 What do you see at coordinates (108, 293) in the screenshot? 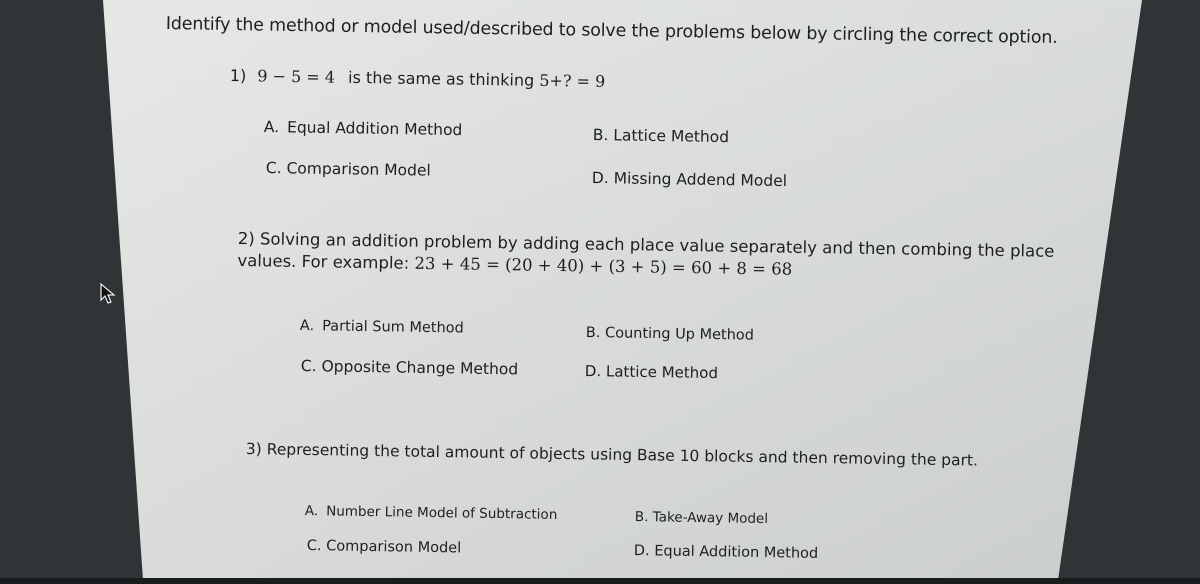
I see `mouse-pointer-icon` at bounding box center [108, 293].